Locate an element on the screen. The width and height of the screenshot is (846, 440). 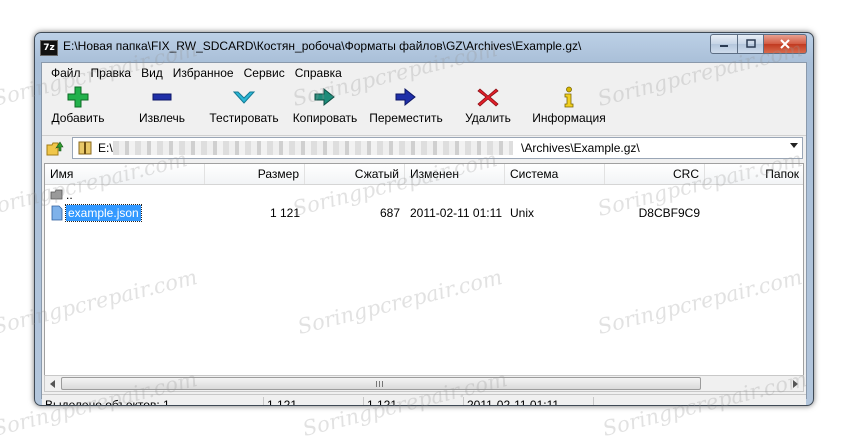
menu-help: Справка is located at coordinates (318, 73).